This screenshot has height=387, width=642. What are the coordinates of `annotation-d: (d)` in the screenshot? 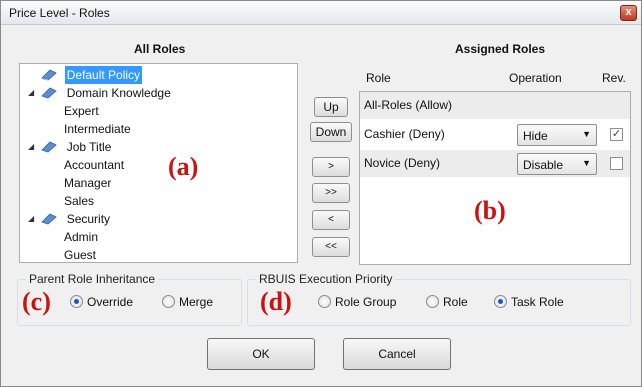 It's located at (276, 301).